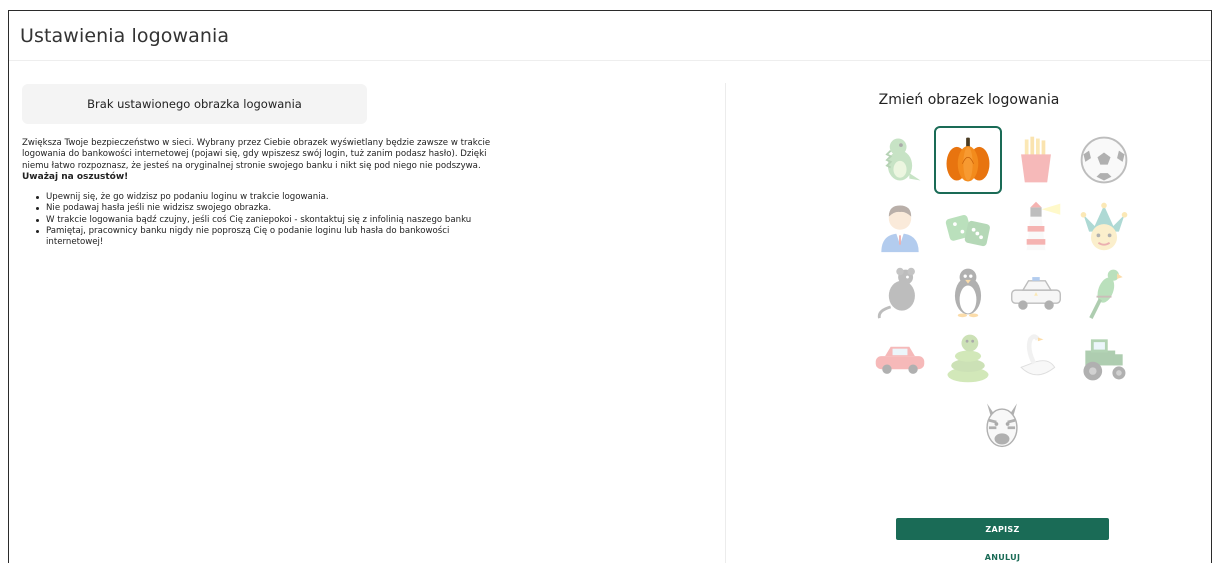 The width and height of the screenshot is (1220, 563). What do you see at coordinates (967, 230) in the screenshot?
I see `dice-icon` at bounding box center [967, 230].